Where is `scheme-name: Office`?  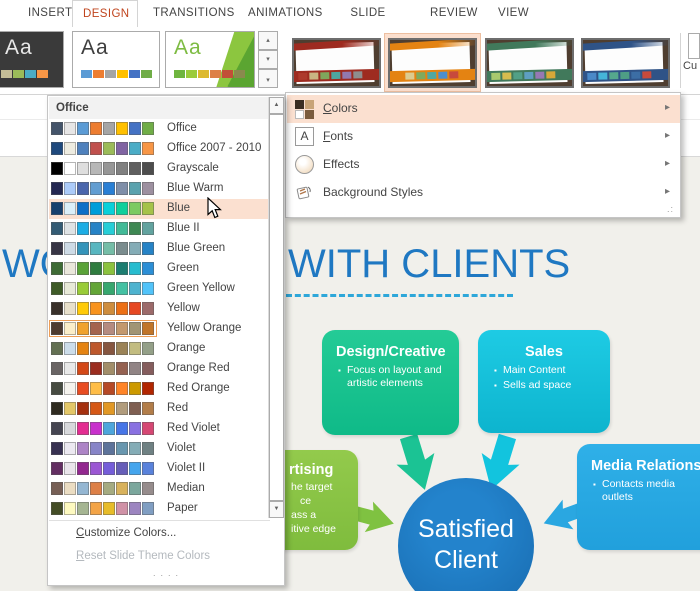 scheme-name: Office is located at coordinates (182, 128).